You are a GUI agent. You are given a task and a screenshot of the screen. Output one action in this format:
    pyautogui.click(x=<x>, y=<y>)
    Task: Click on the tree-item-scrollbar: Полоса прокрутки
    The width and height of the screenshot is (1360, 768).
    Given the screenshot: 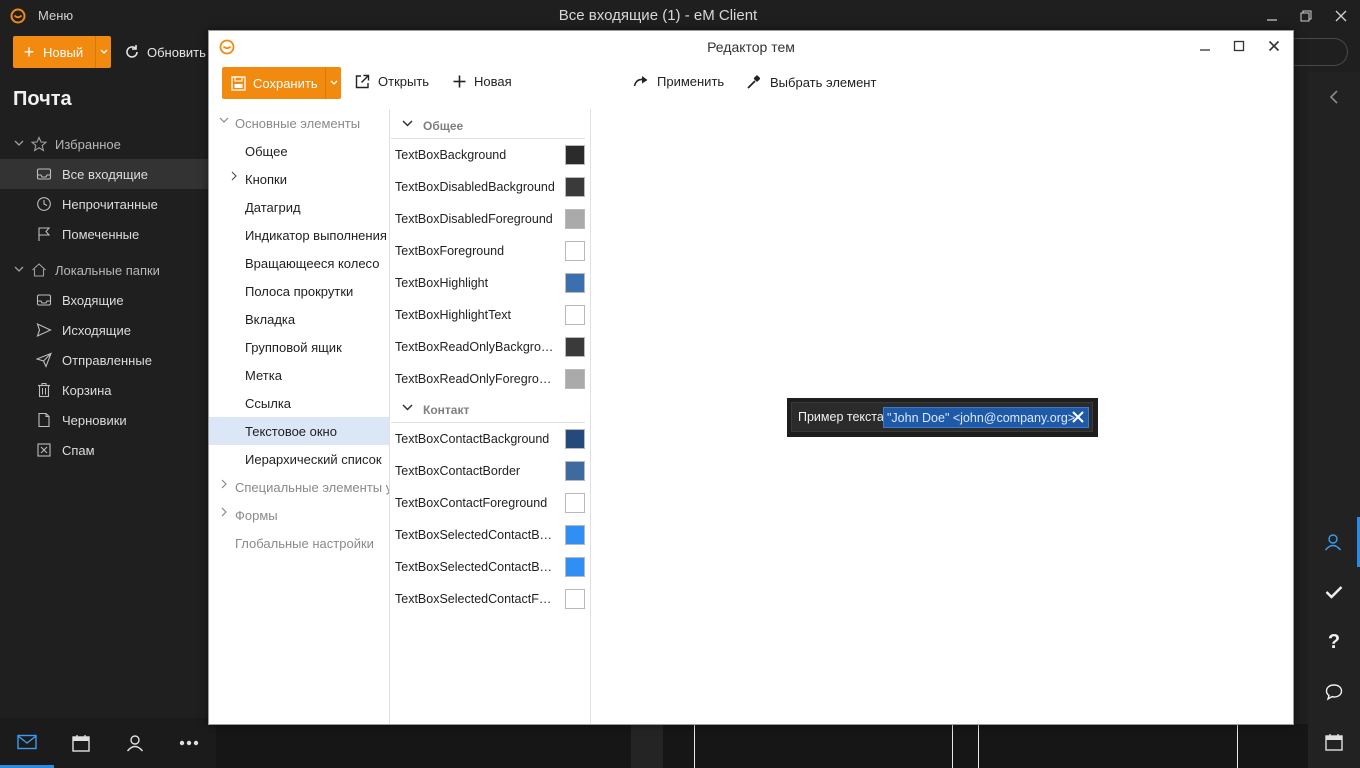 What is the action you would take?
    pyautogui.click(x=299, y=291)
    